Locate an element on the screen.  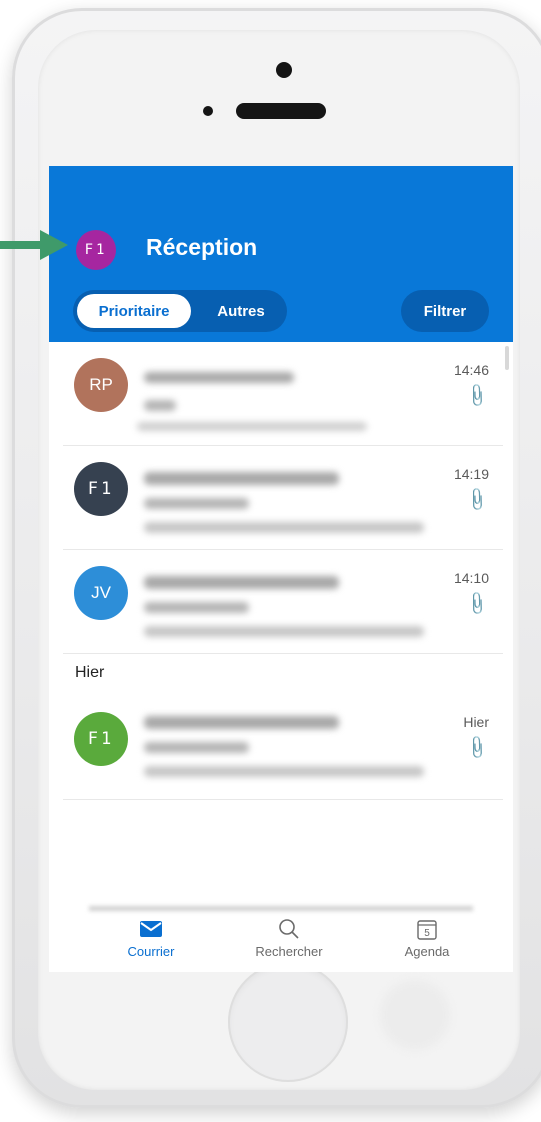
nav-agenda: 5 Agenda is located at coordinates (427, 938).